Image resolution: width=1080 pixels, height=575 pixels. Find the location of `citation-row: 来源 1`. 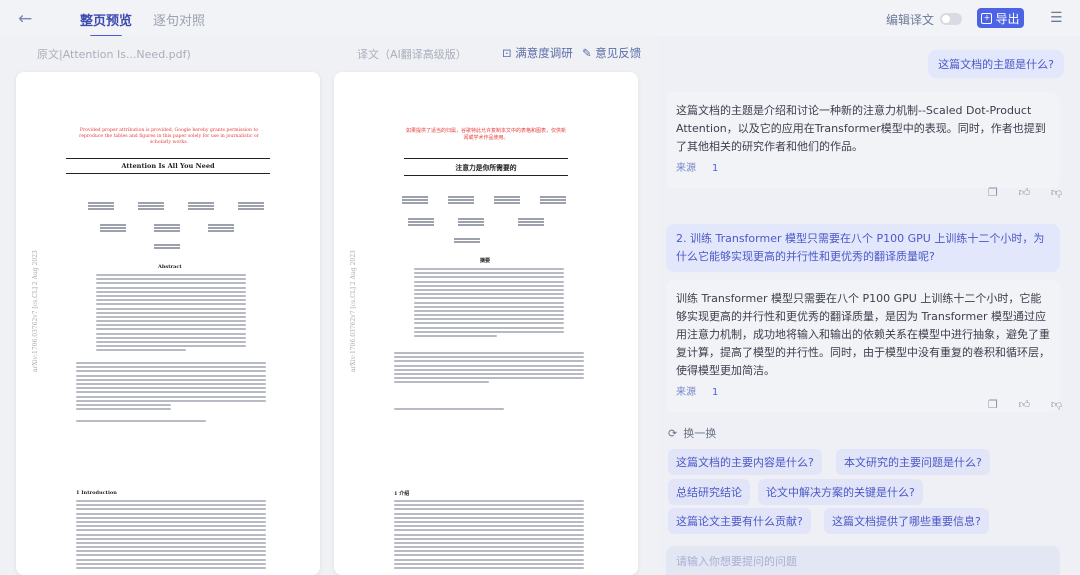

citation-row: 来源 1 is located at coordinates (863, 169).